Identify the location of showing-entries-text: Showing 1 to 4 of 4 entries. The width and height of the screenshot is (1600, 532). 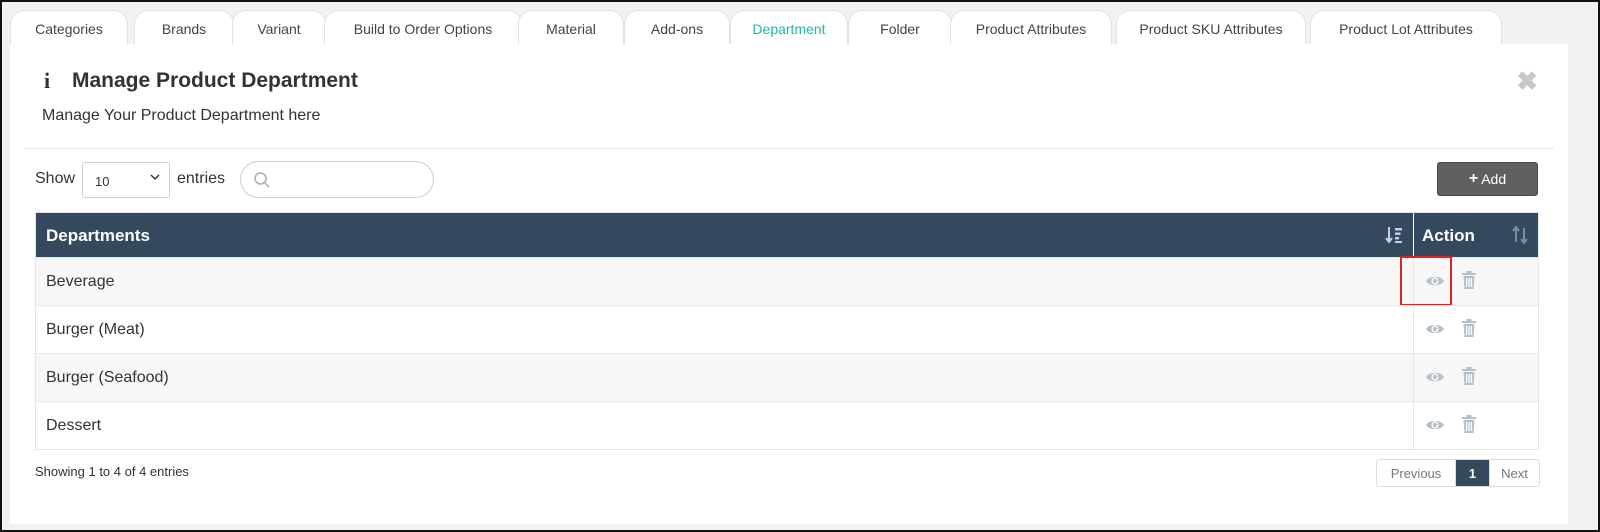
(112, 471).